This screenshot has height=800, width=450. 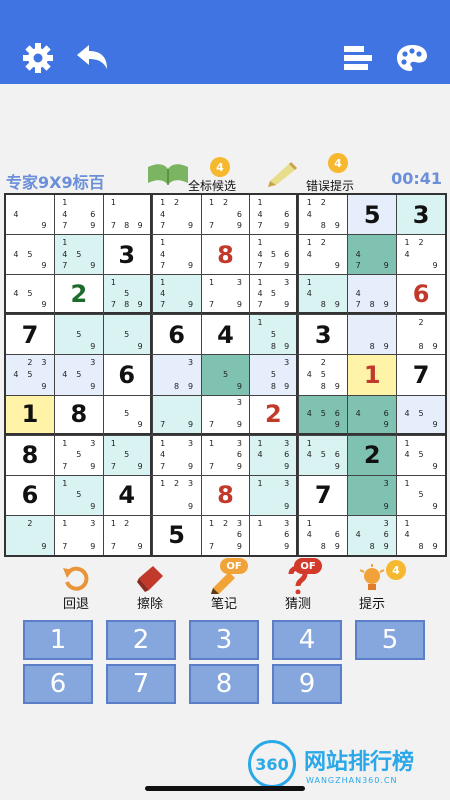 What do you see at coordinates (421, 455) in the screenshot?
I see `sudoku-cell: 1 459` at bounding box center [421, 455].